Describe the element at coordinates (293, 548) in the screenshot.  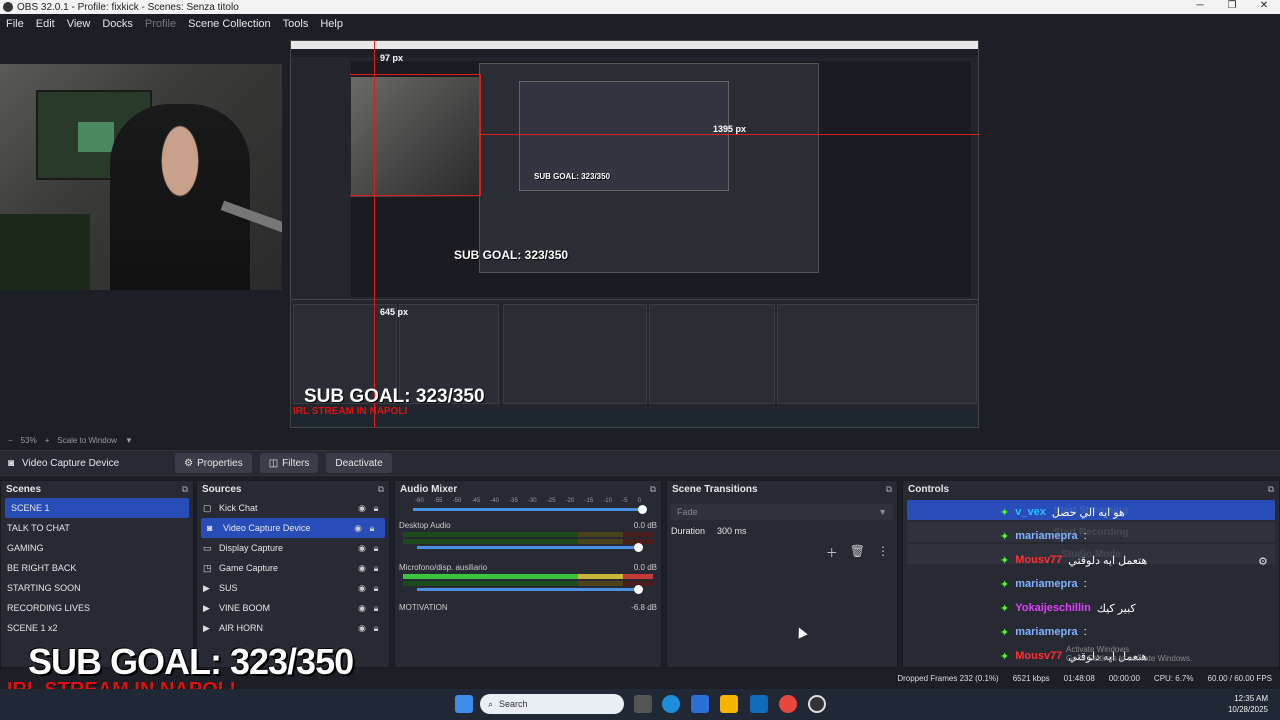
I see `source-item: ▭ Display Capture ◉ 🔒︎` at that location.